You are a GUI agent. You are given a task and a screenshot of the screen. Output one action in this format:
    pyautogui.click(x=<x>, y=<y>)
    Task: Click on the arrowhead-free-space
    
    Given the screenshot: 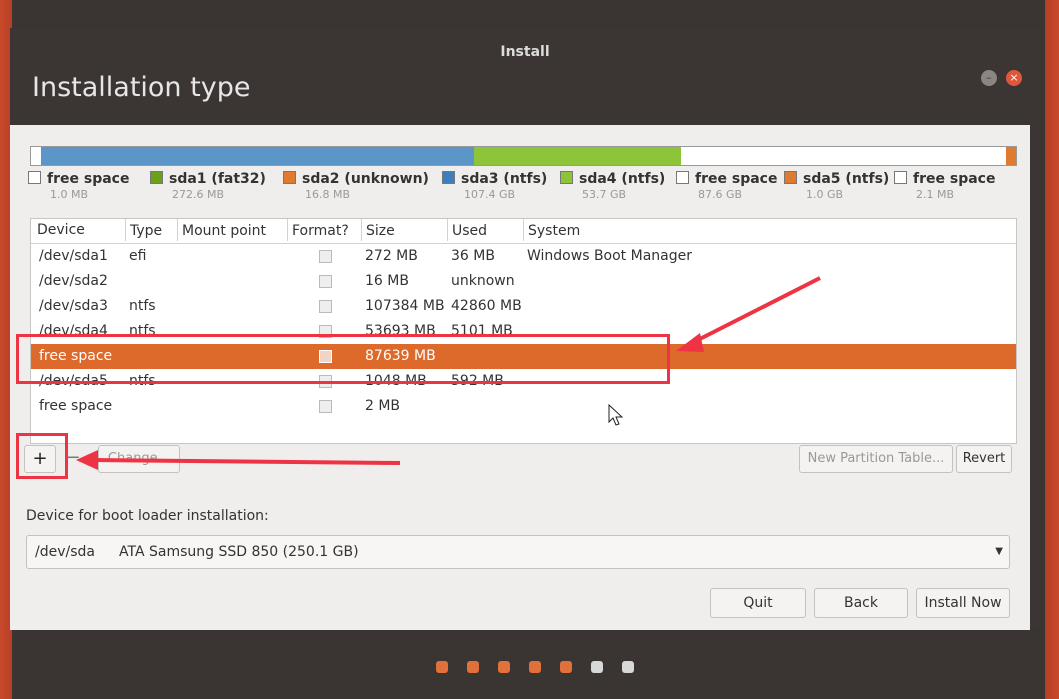 What is the action you would take?
    pyautogui.click(x=690, y=342)
    